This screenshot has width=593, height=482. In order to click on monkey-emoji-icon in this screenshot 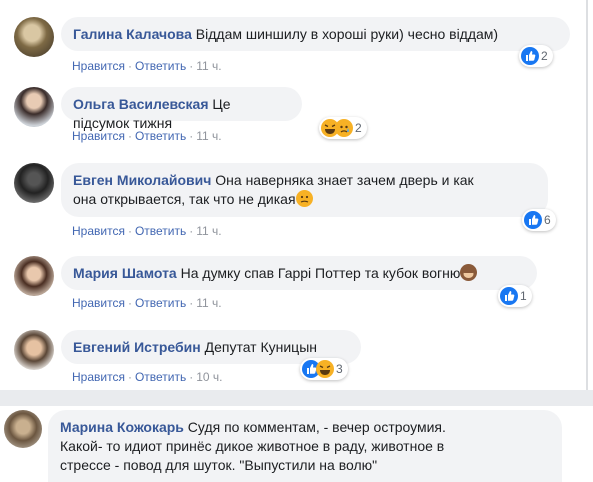, I will do `click(469, 272)`.